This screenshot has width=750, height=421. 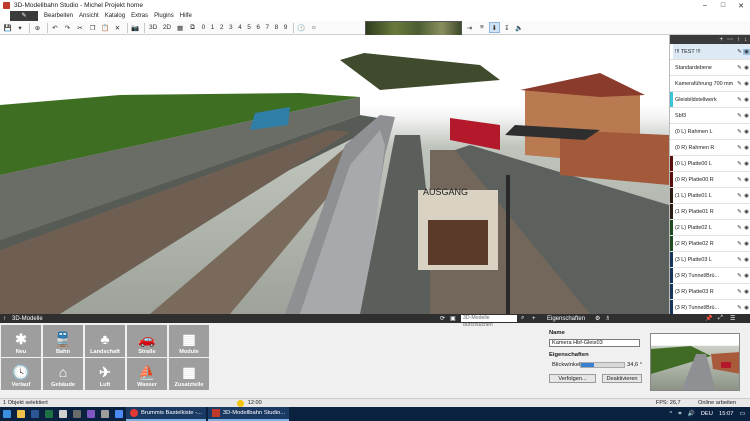 I want to click on cut-icon: ✂, so click(x=80, y=27).